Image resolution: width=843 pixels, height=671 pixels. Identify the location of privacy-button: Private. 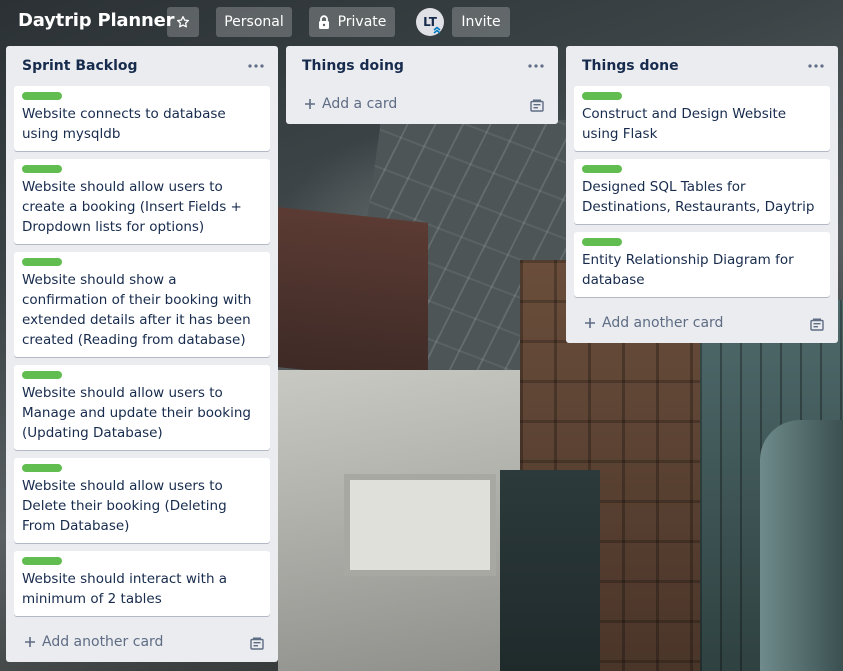
(352, 22).